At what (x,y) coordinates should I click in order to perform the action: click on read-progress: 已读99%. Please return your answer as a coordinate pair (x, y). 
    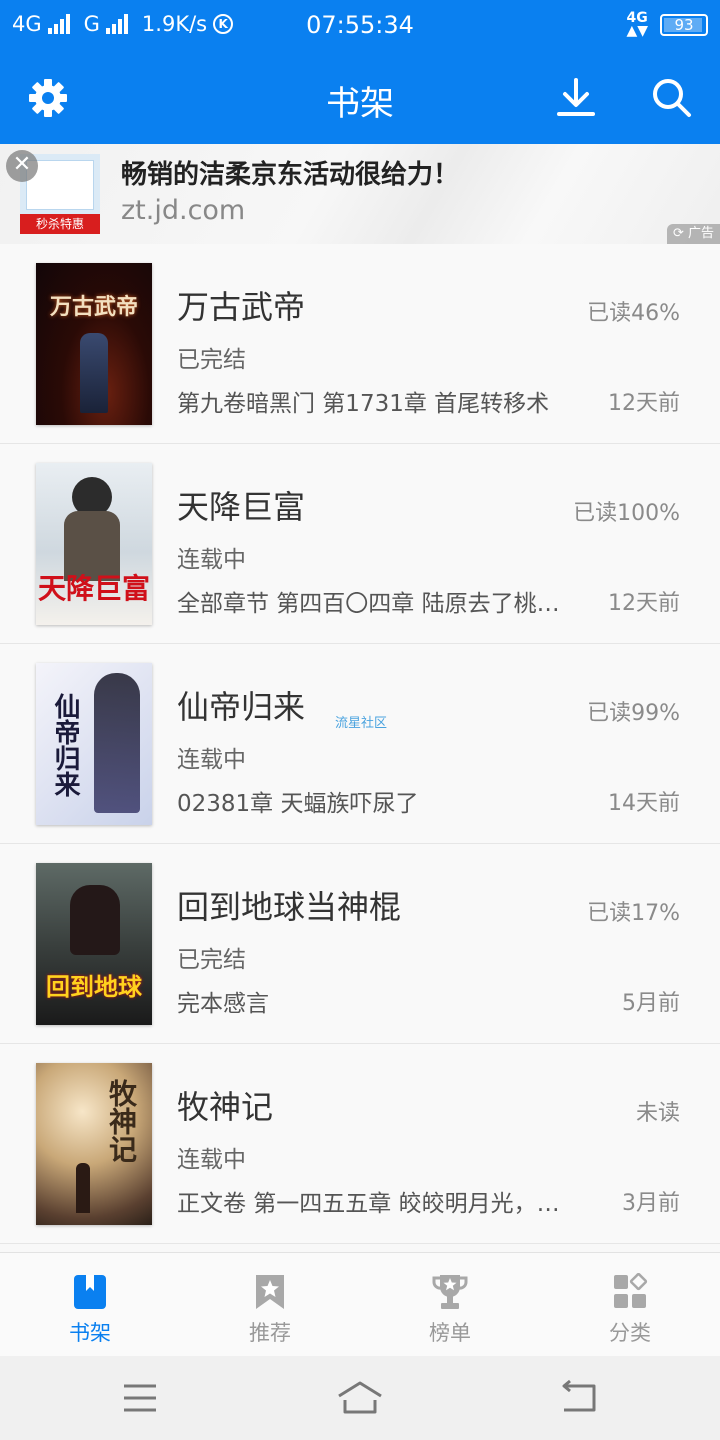
    Looking at the image, I should click on (633, 713).